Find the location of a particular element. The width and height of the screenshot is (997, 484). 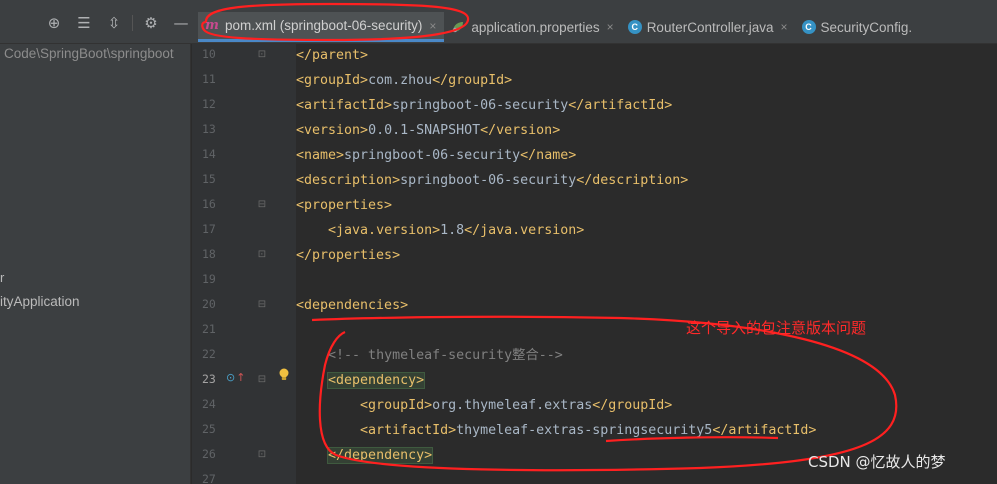

code-line: <dependencies> is located at coordinates (646, 305).